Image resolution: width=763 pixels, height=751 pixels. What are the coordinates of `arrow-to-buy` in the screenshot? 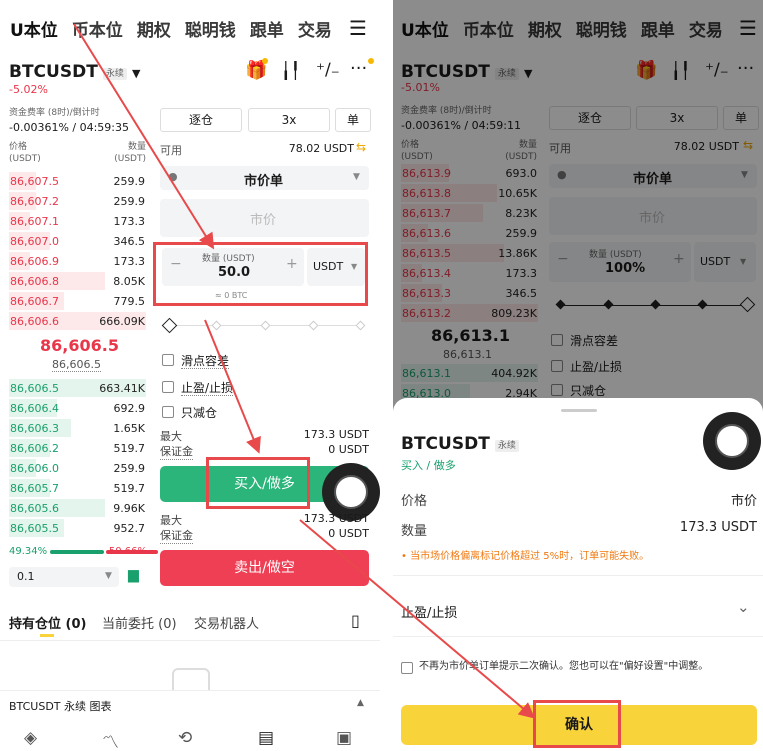 It's located at (232, 386).